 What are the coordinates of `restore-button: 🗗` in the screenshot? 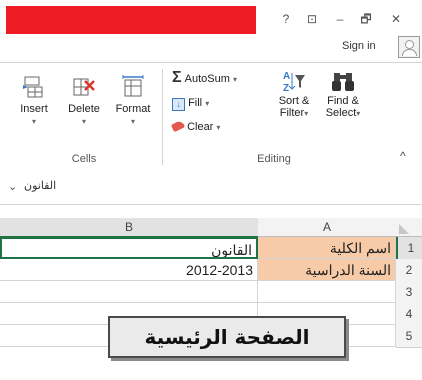 It's located at (366, 19).